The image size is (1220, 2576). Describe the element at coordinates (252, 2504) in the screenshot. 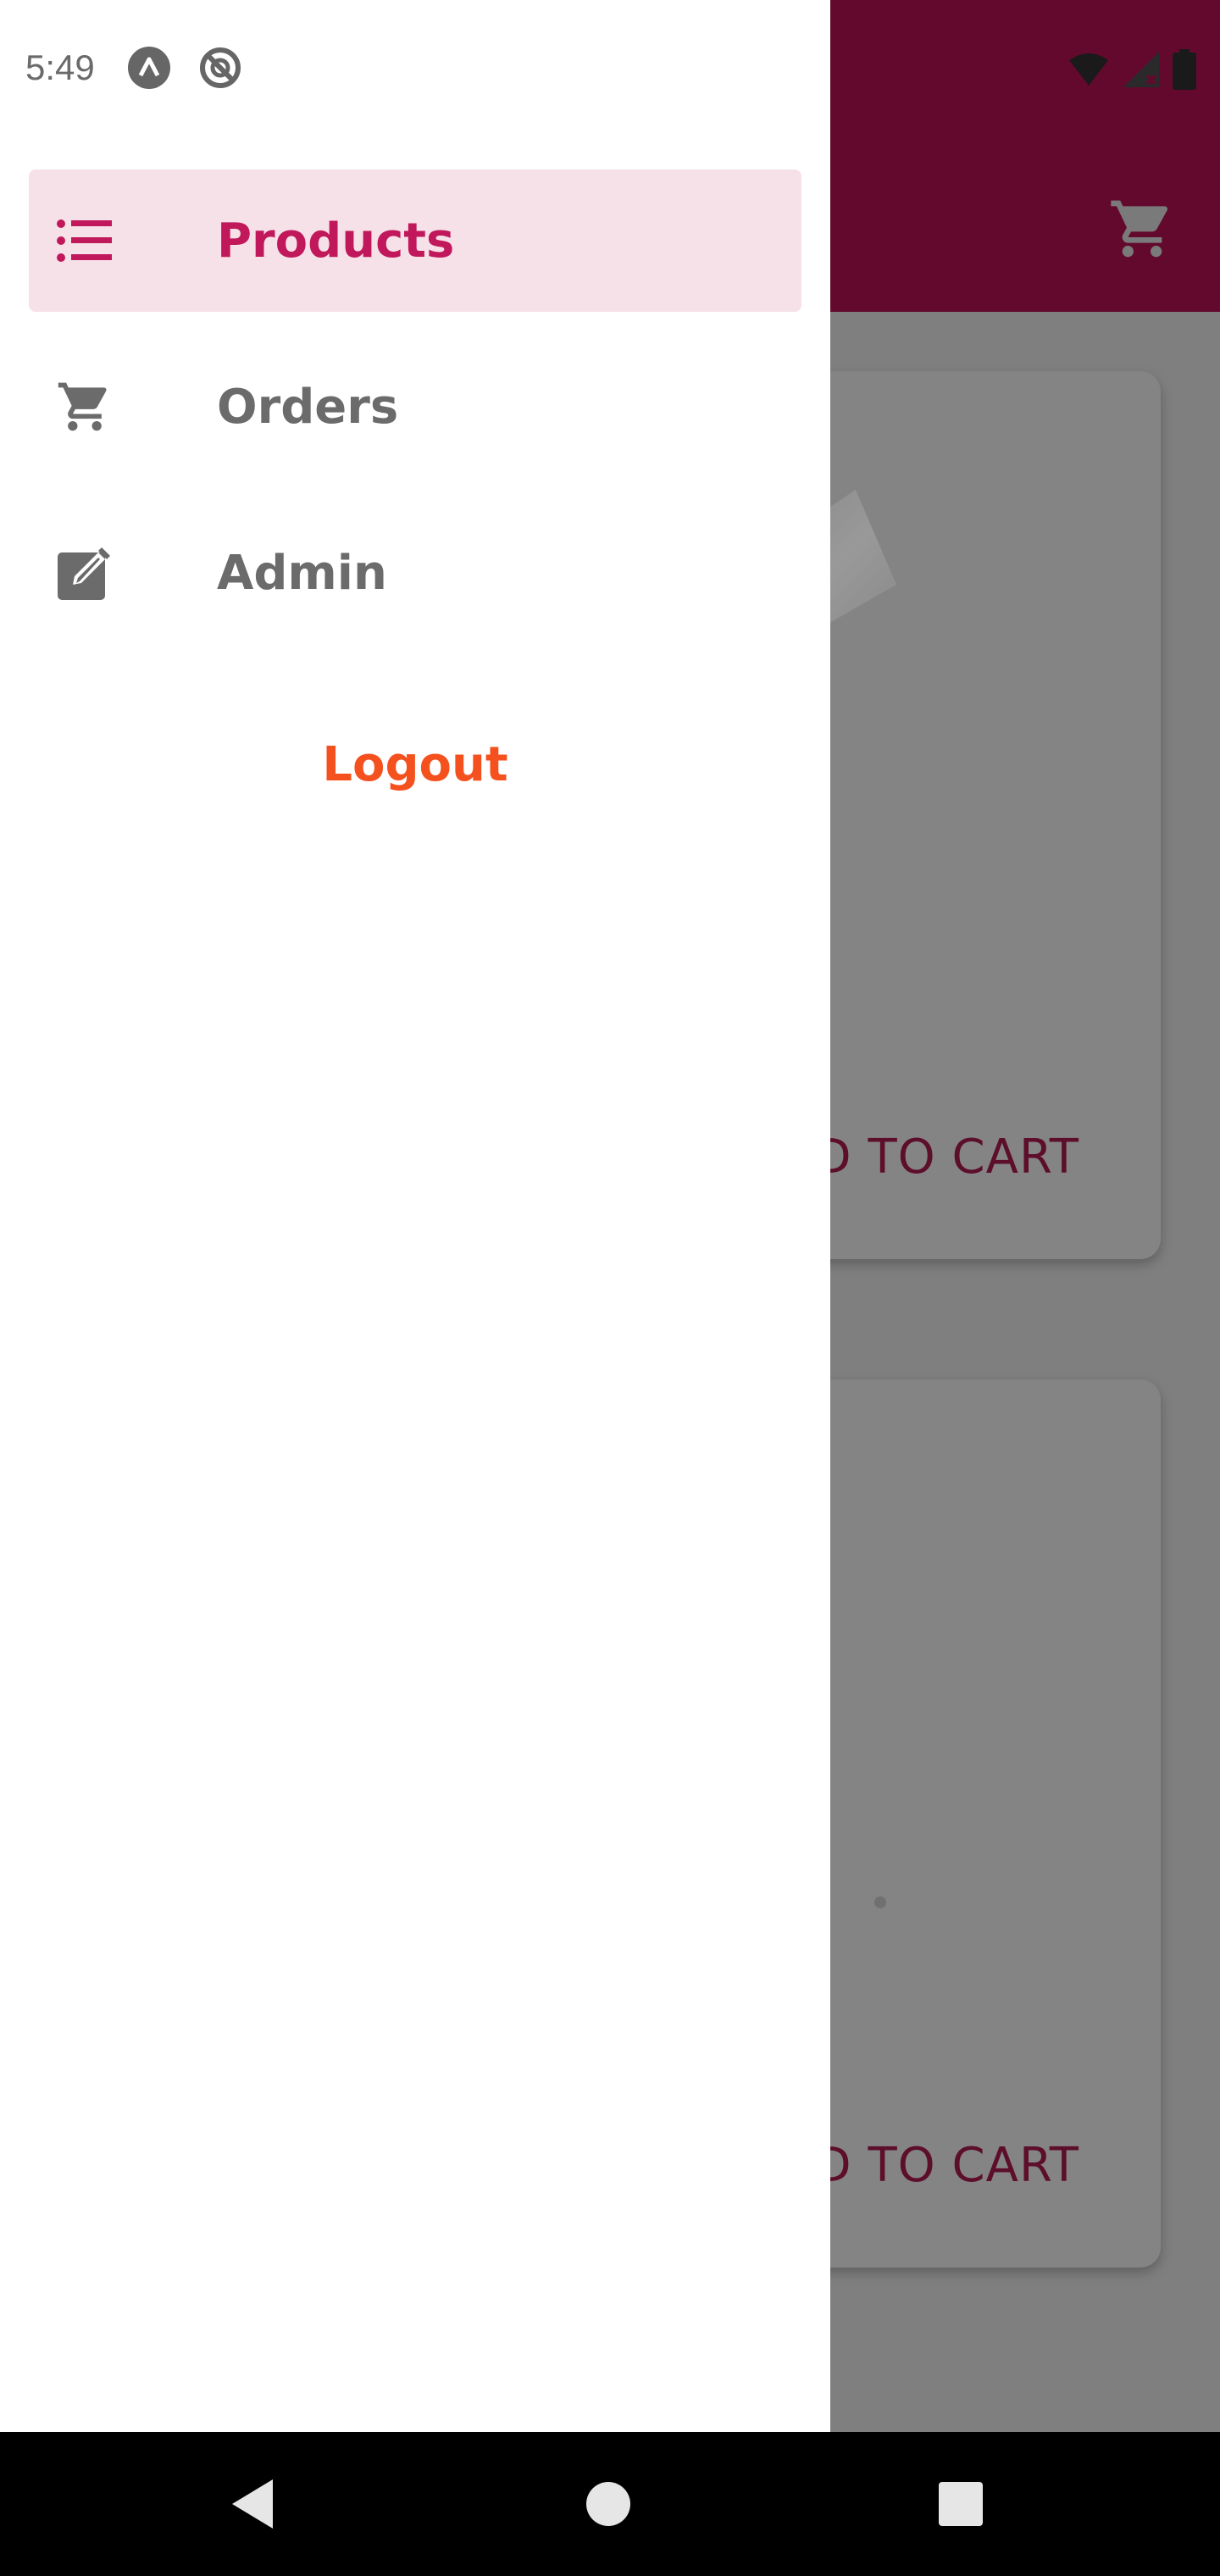

I see `back-icon` at that location.